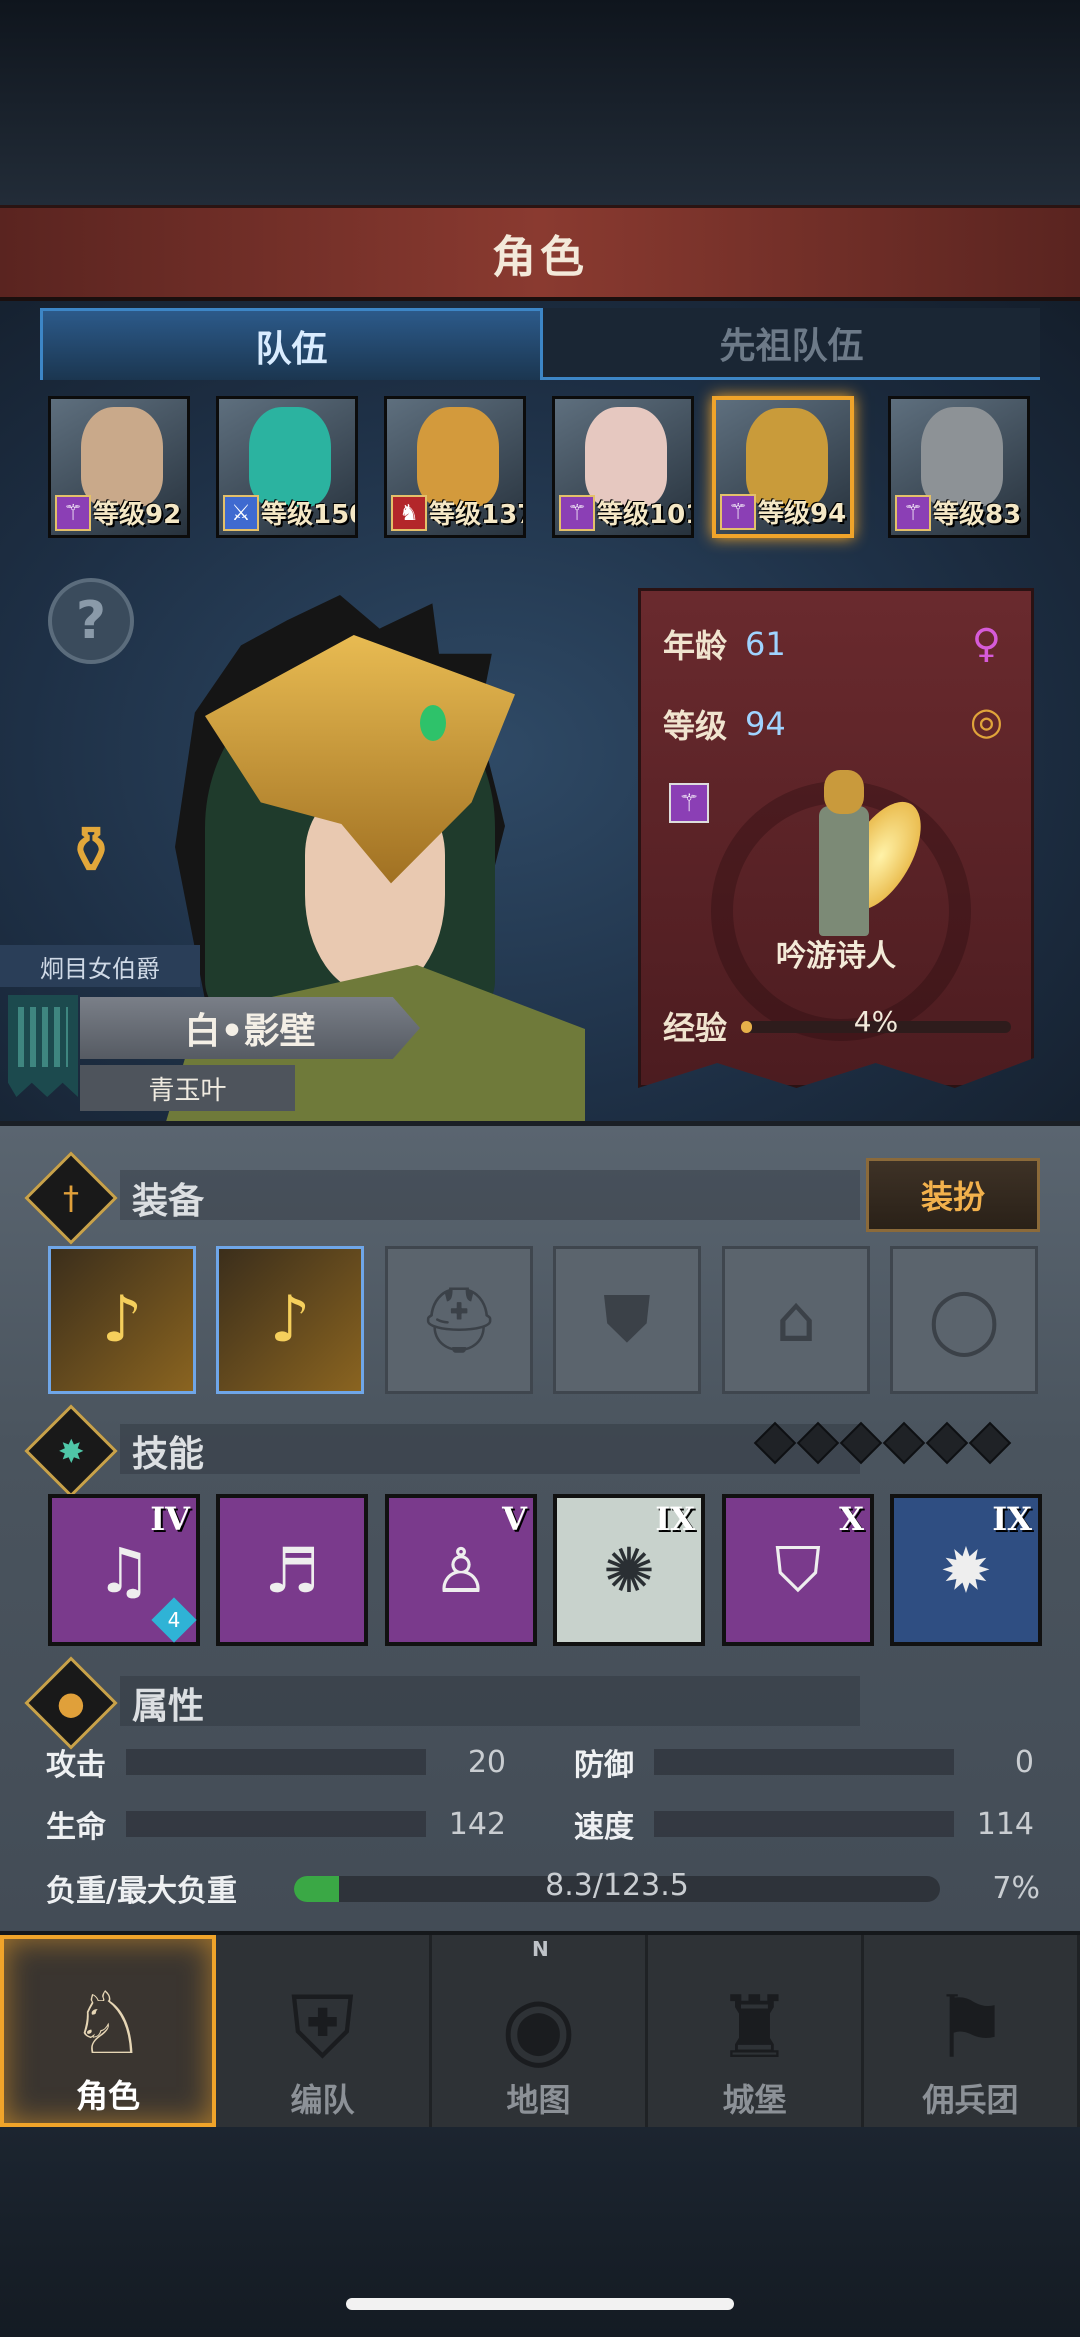 The height and width of the screenshot is (2337, 1080). Describe the element at coordinates (543, 1321) in the screenshot. I see `equipment-slots: ♪ ♪ ⛑ ⛊ ⌂ ◯` at that location.